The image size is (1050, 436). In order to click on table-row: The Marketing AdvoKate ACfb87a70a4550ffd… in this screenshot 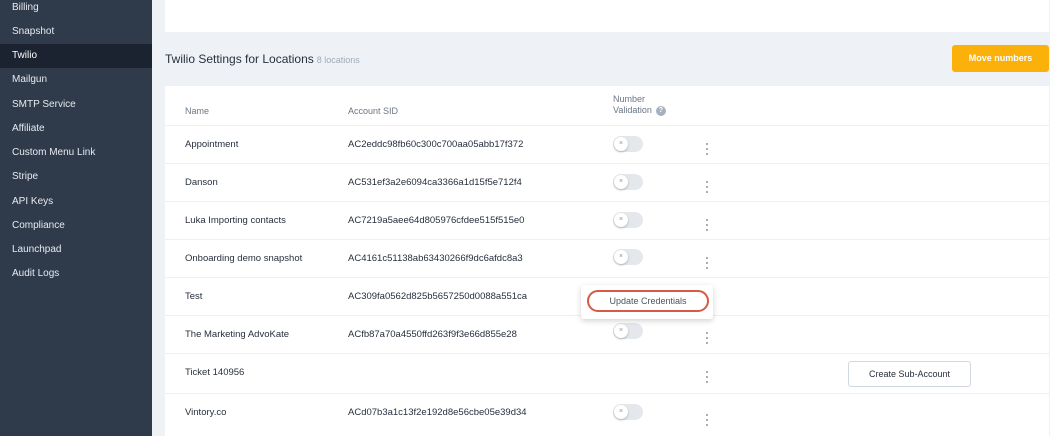, I will do `click(607, 334)`.